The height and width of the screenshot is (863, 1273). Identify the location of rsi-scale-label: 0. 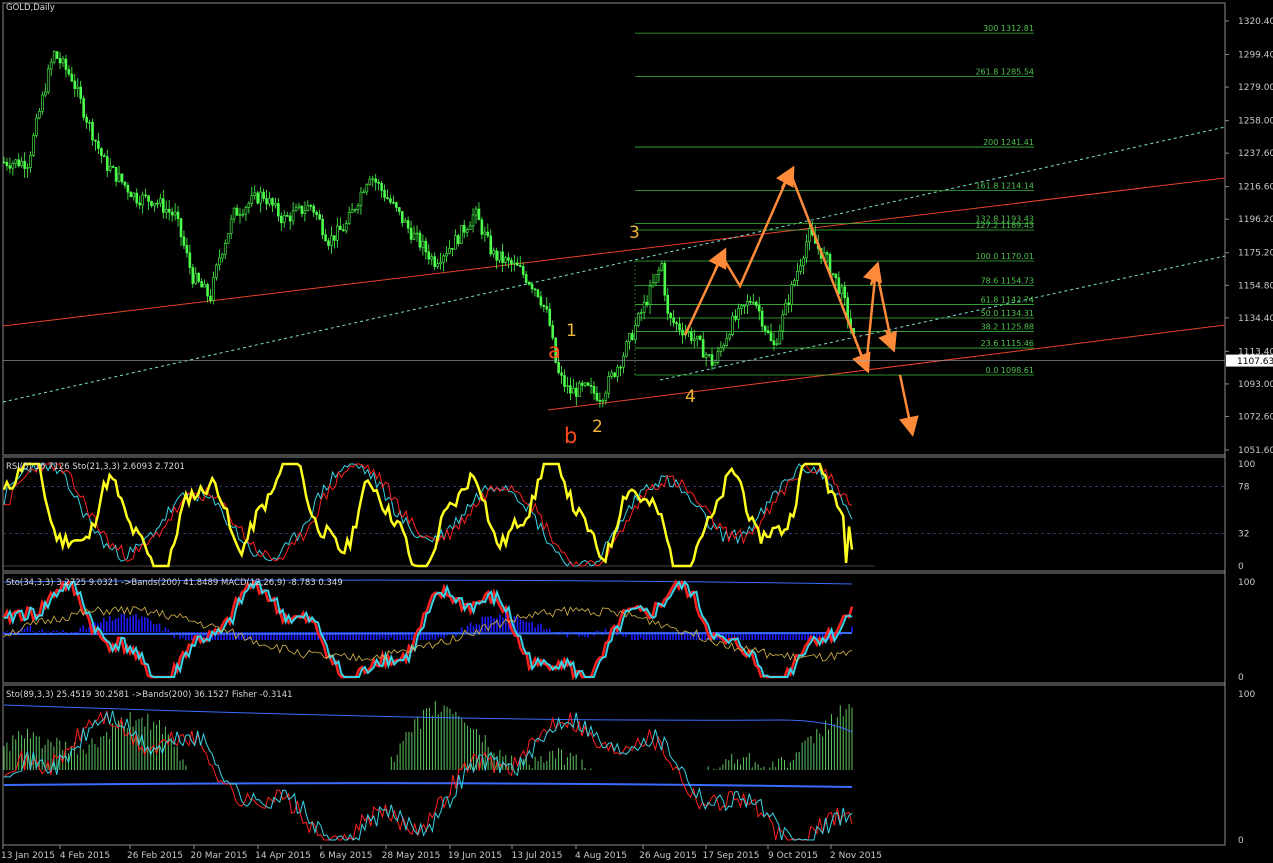
(1241, 567).